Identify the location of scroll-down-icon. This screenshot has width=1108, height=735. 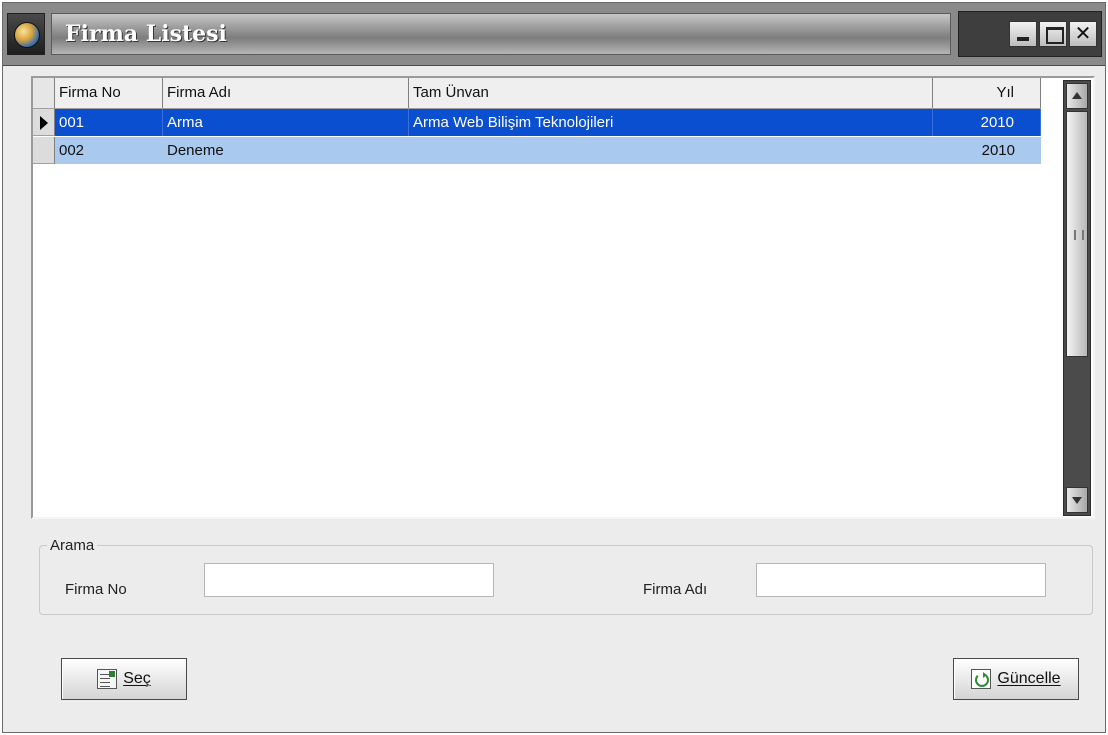
(1077, 500).